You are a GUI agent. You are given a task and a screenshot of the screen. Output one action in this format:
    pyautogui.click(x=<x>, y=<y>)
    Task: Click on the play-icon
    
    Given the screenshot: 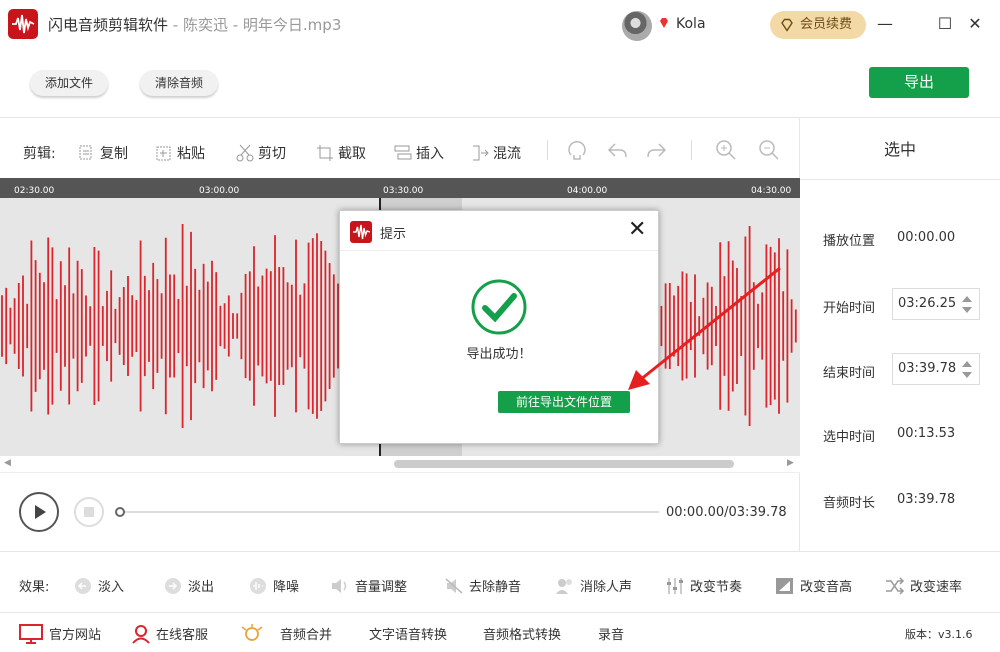 What is the action you would take?
    pyautogui.click(x=40, y=512)
    